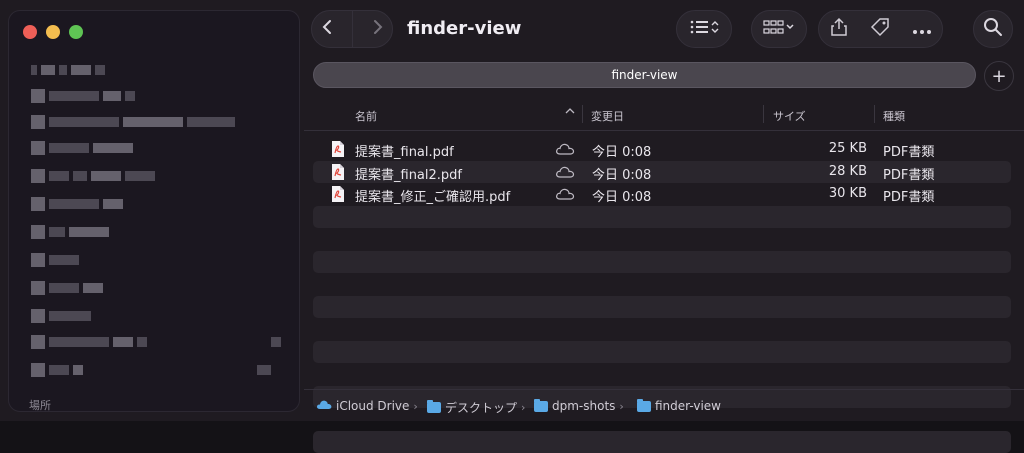 The width and height of the screenshot is (1024, 453). I want to click on window-controls, so click(53, 32).